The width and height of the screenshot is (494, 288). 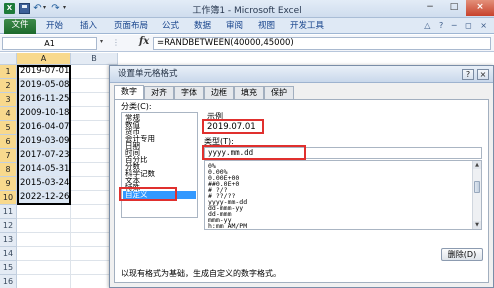 What do you see at coordinates (219, 141) in the screenshot?
I see `type-label: 类型(T):` at bounding box center [219, 141].